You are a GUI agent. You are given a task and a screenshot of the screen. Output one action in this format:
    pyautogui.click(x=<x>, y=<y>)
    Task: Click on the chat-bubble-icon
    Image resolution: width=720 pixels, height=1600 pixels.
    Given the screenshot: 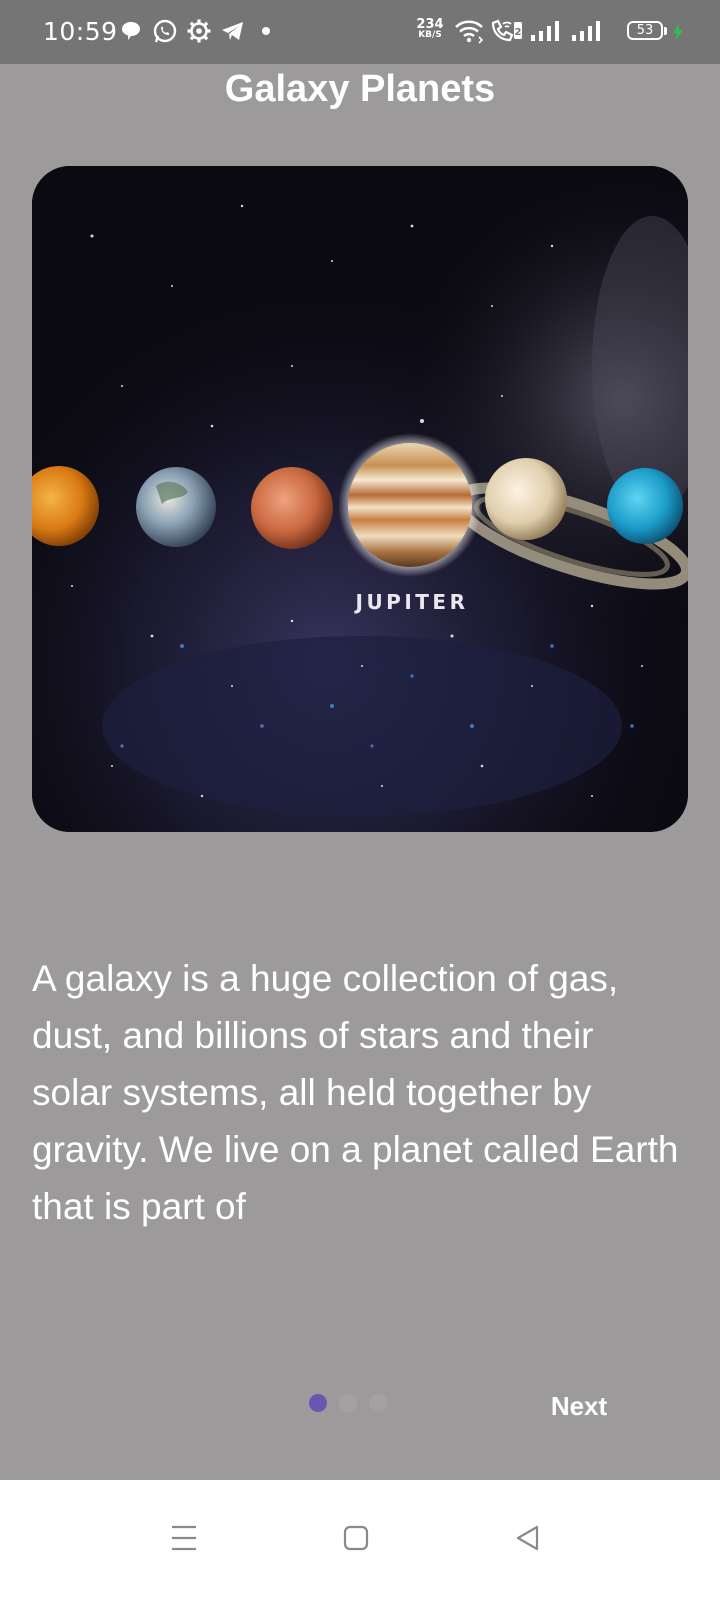 What is the action you would take?
    pyautogui.click(x=131, y=31)
    